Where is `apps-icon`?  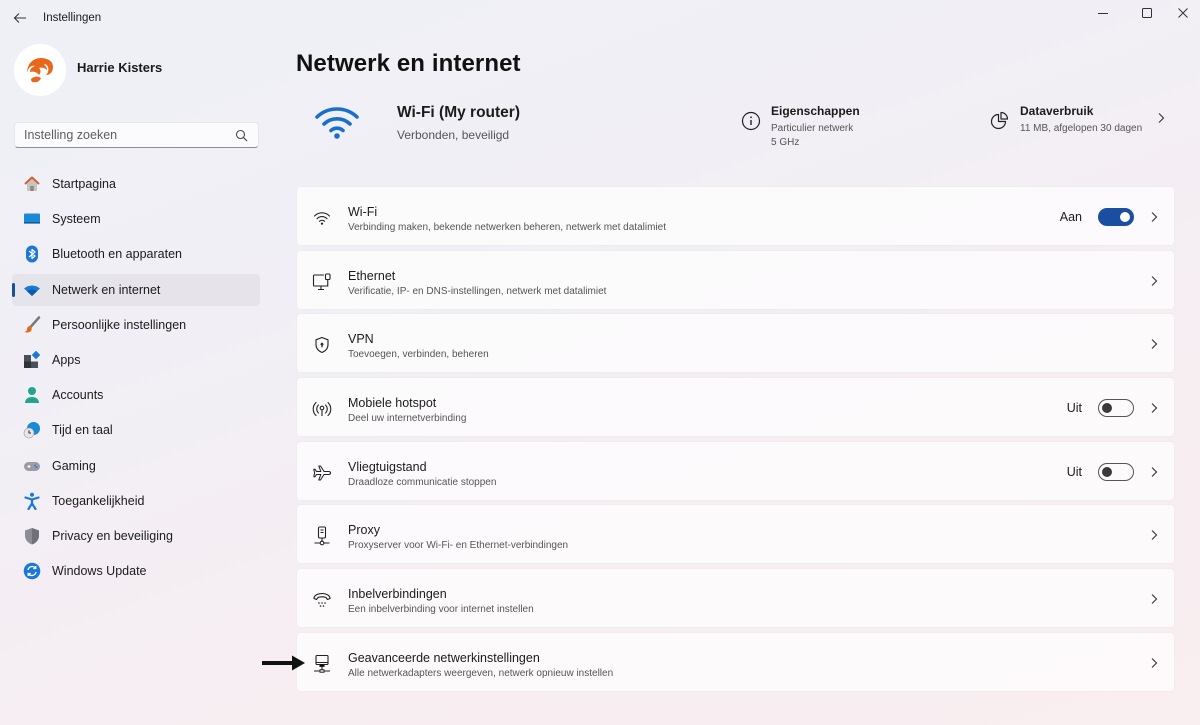 apps-icon is located at coordinates (32, 359).